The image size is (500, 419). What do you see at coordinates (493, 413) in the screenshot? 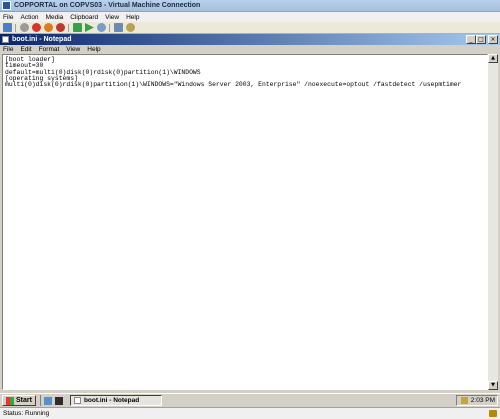
I see `lock-icon` at bounding box center [493, 413].